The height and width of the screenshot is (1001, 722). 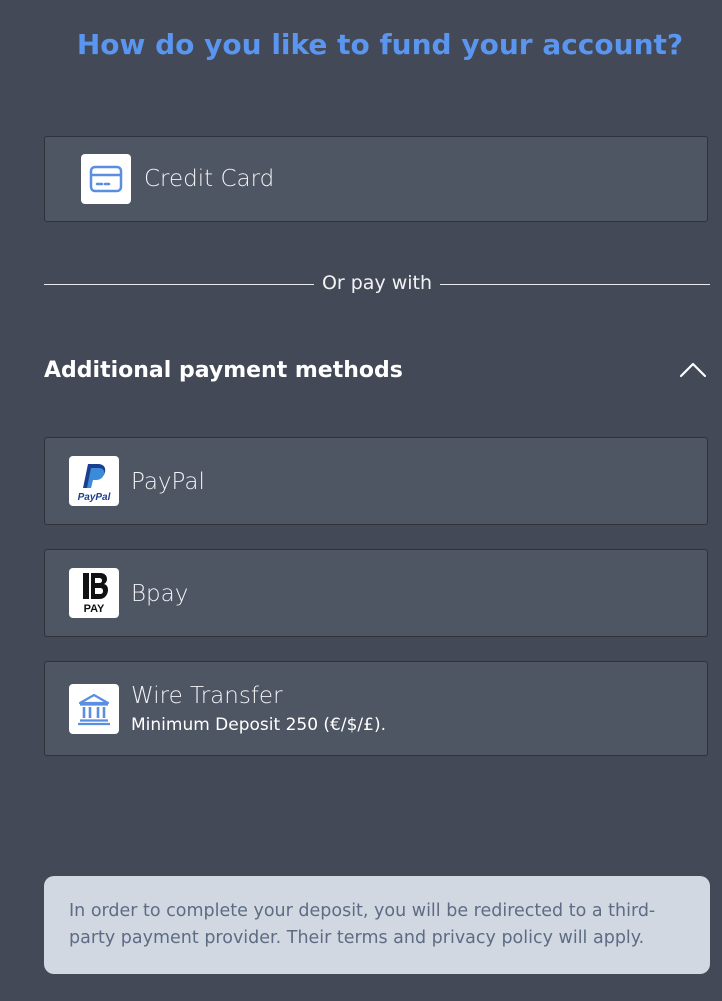 I want to click on paypal-logo-text: PayPal, so click(x=94, y=497).